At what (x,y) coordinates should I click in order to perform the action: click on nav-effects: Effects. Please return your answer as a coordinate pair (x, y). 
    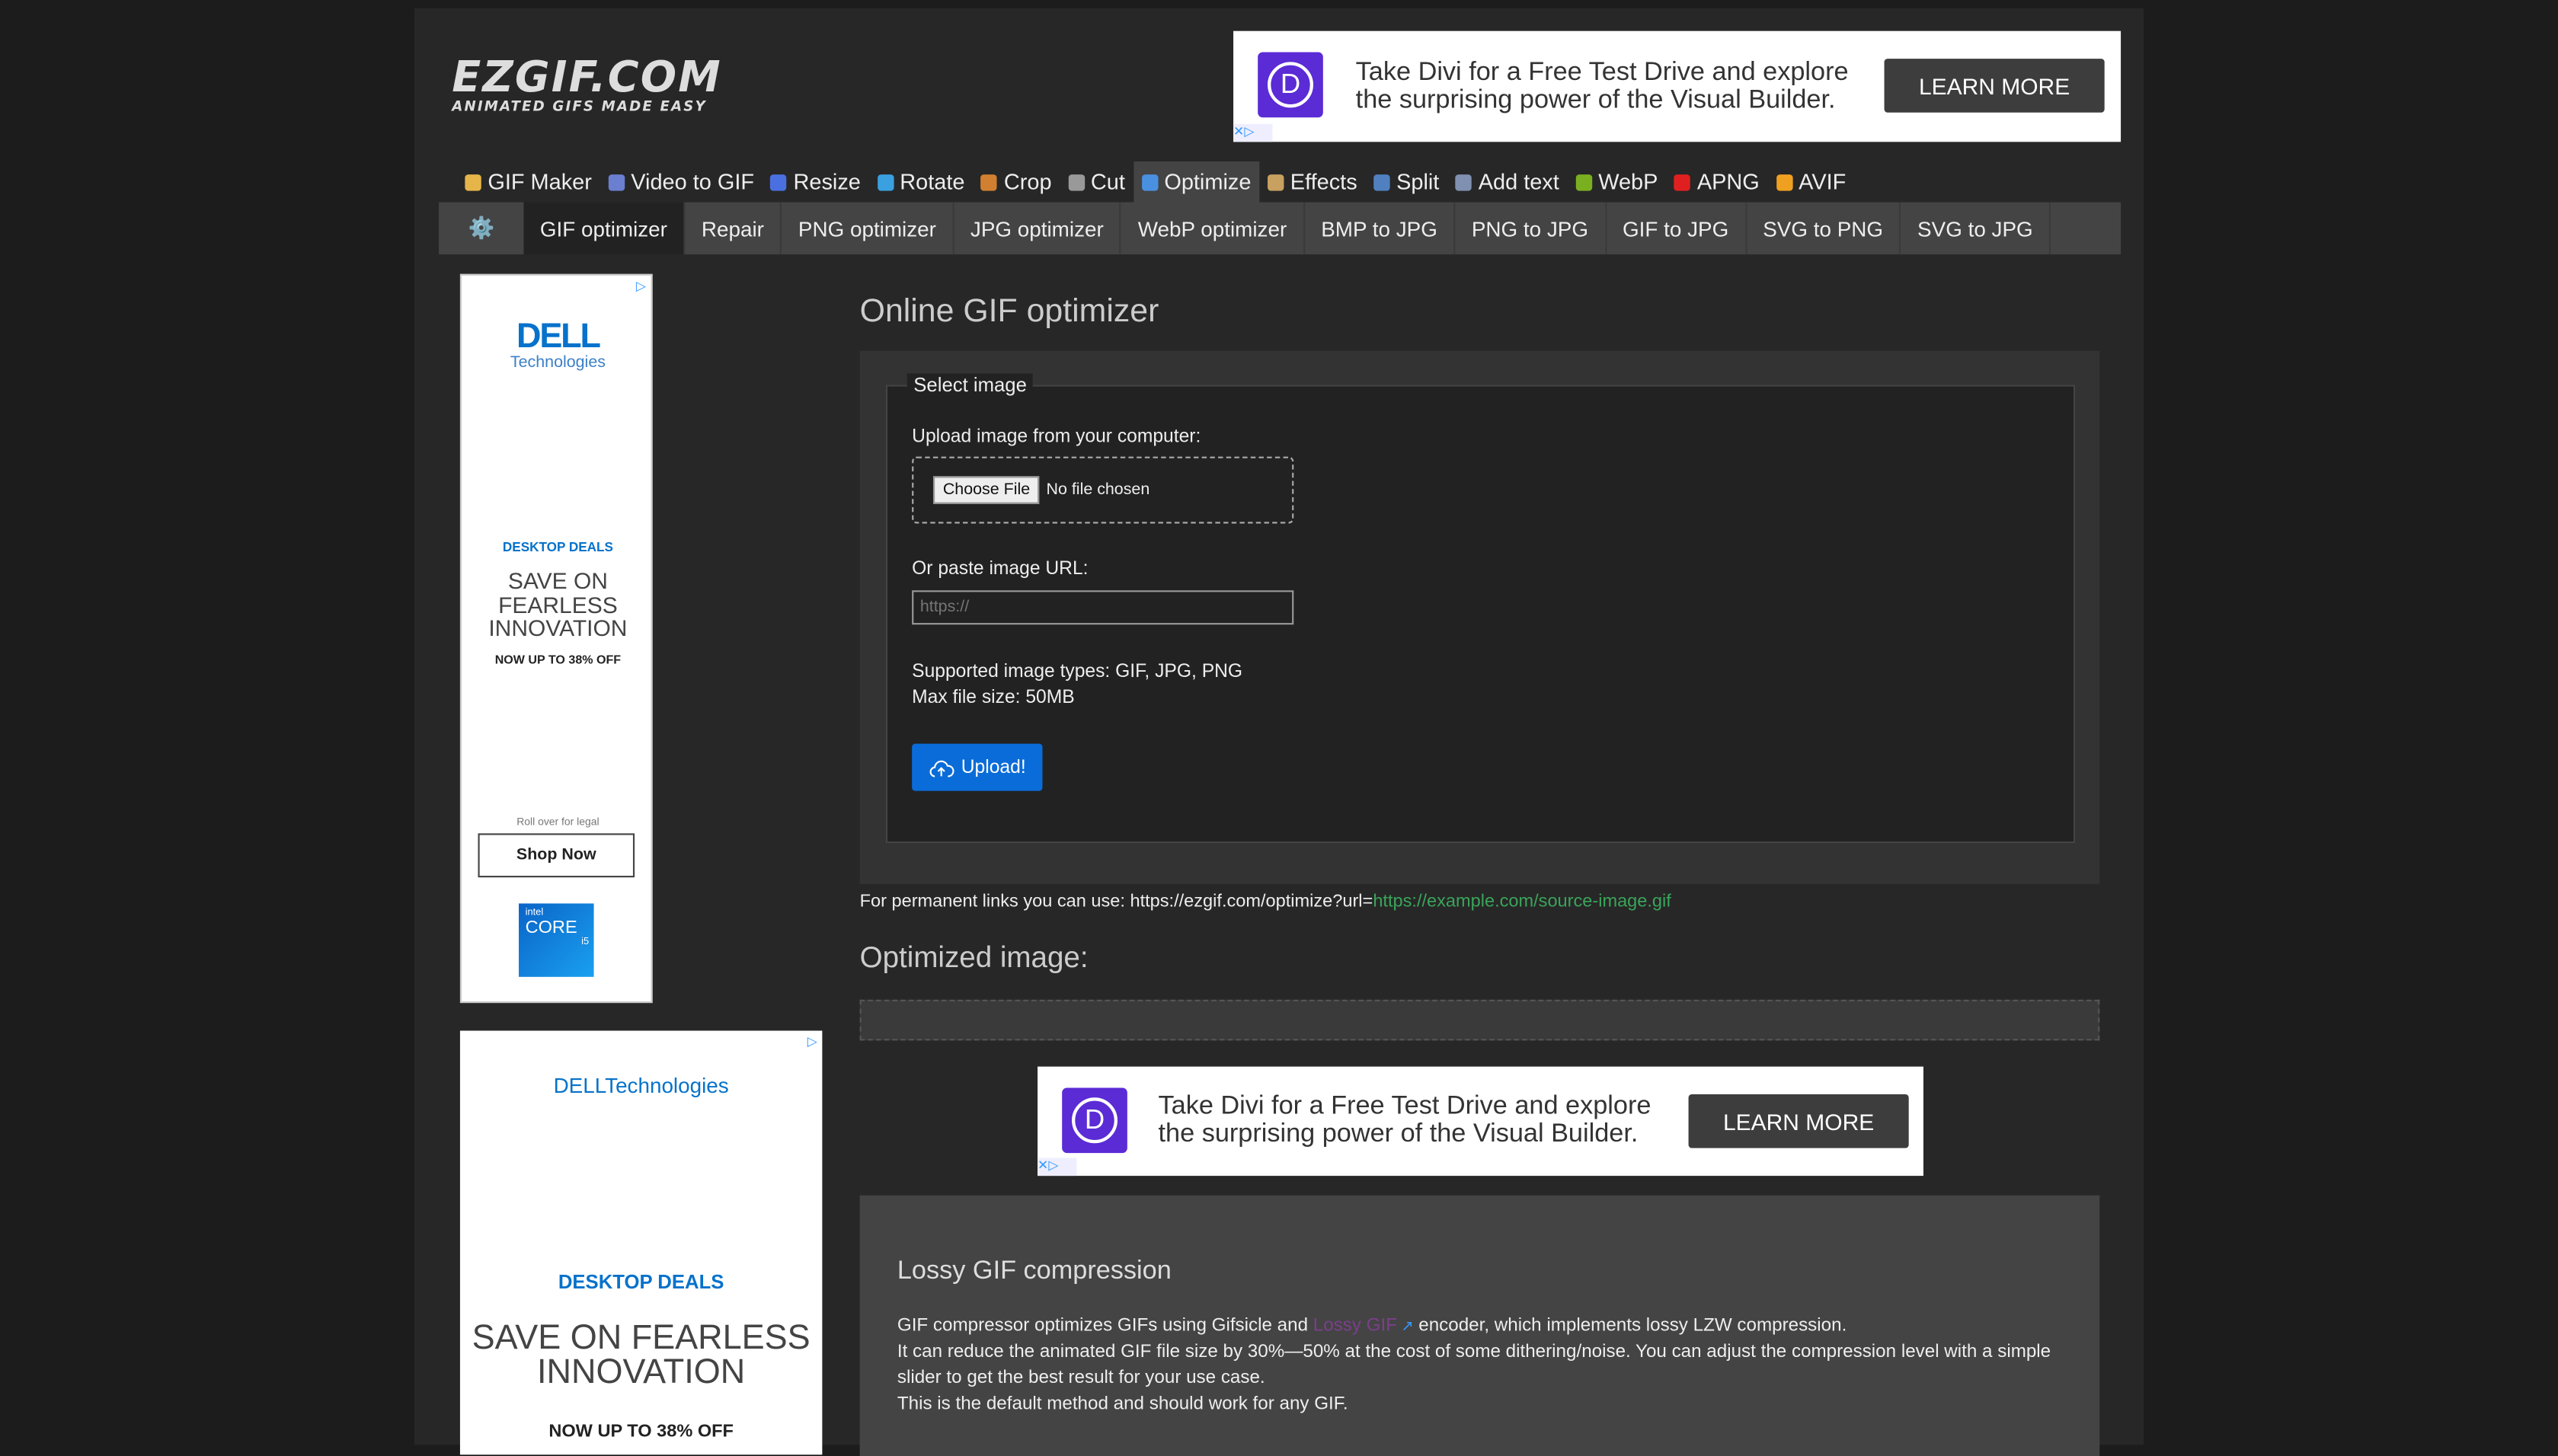
    Looking at the image, I should click on (1312, 182).